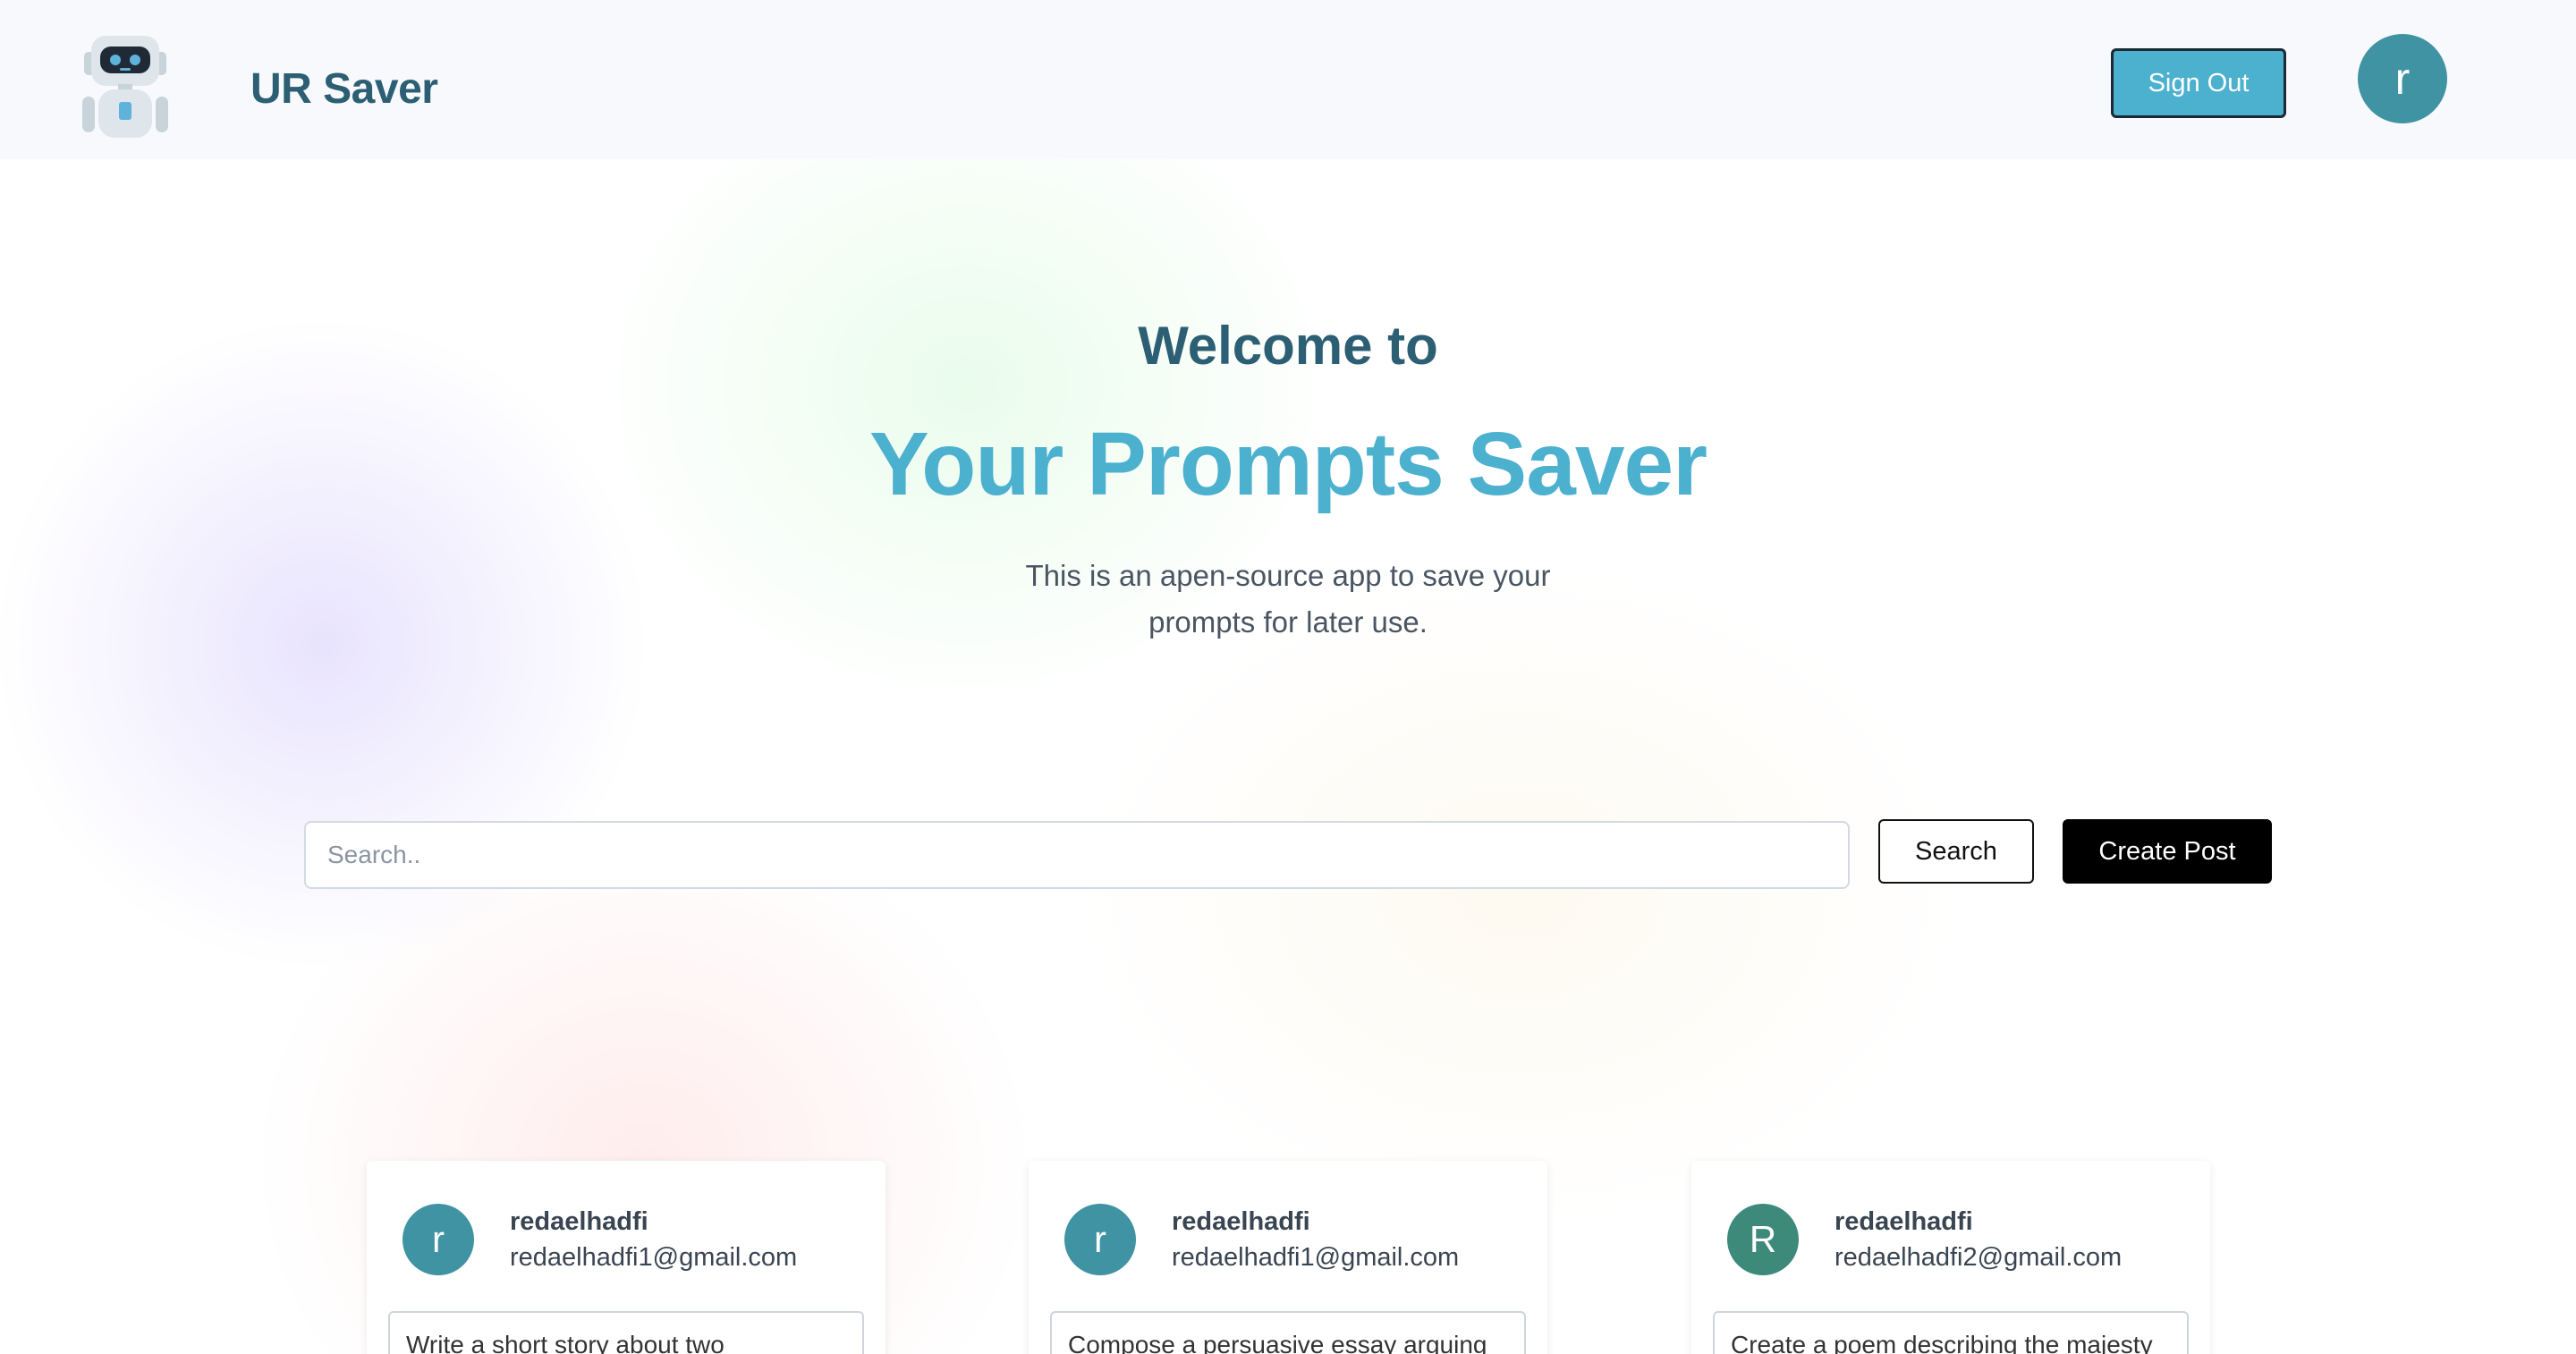  I want to click on top-navbar: UR Saver Sign Out r, so click(1288, 79).